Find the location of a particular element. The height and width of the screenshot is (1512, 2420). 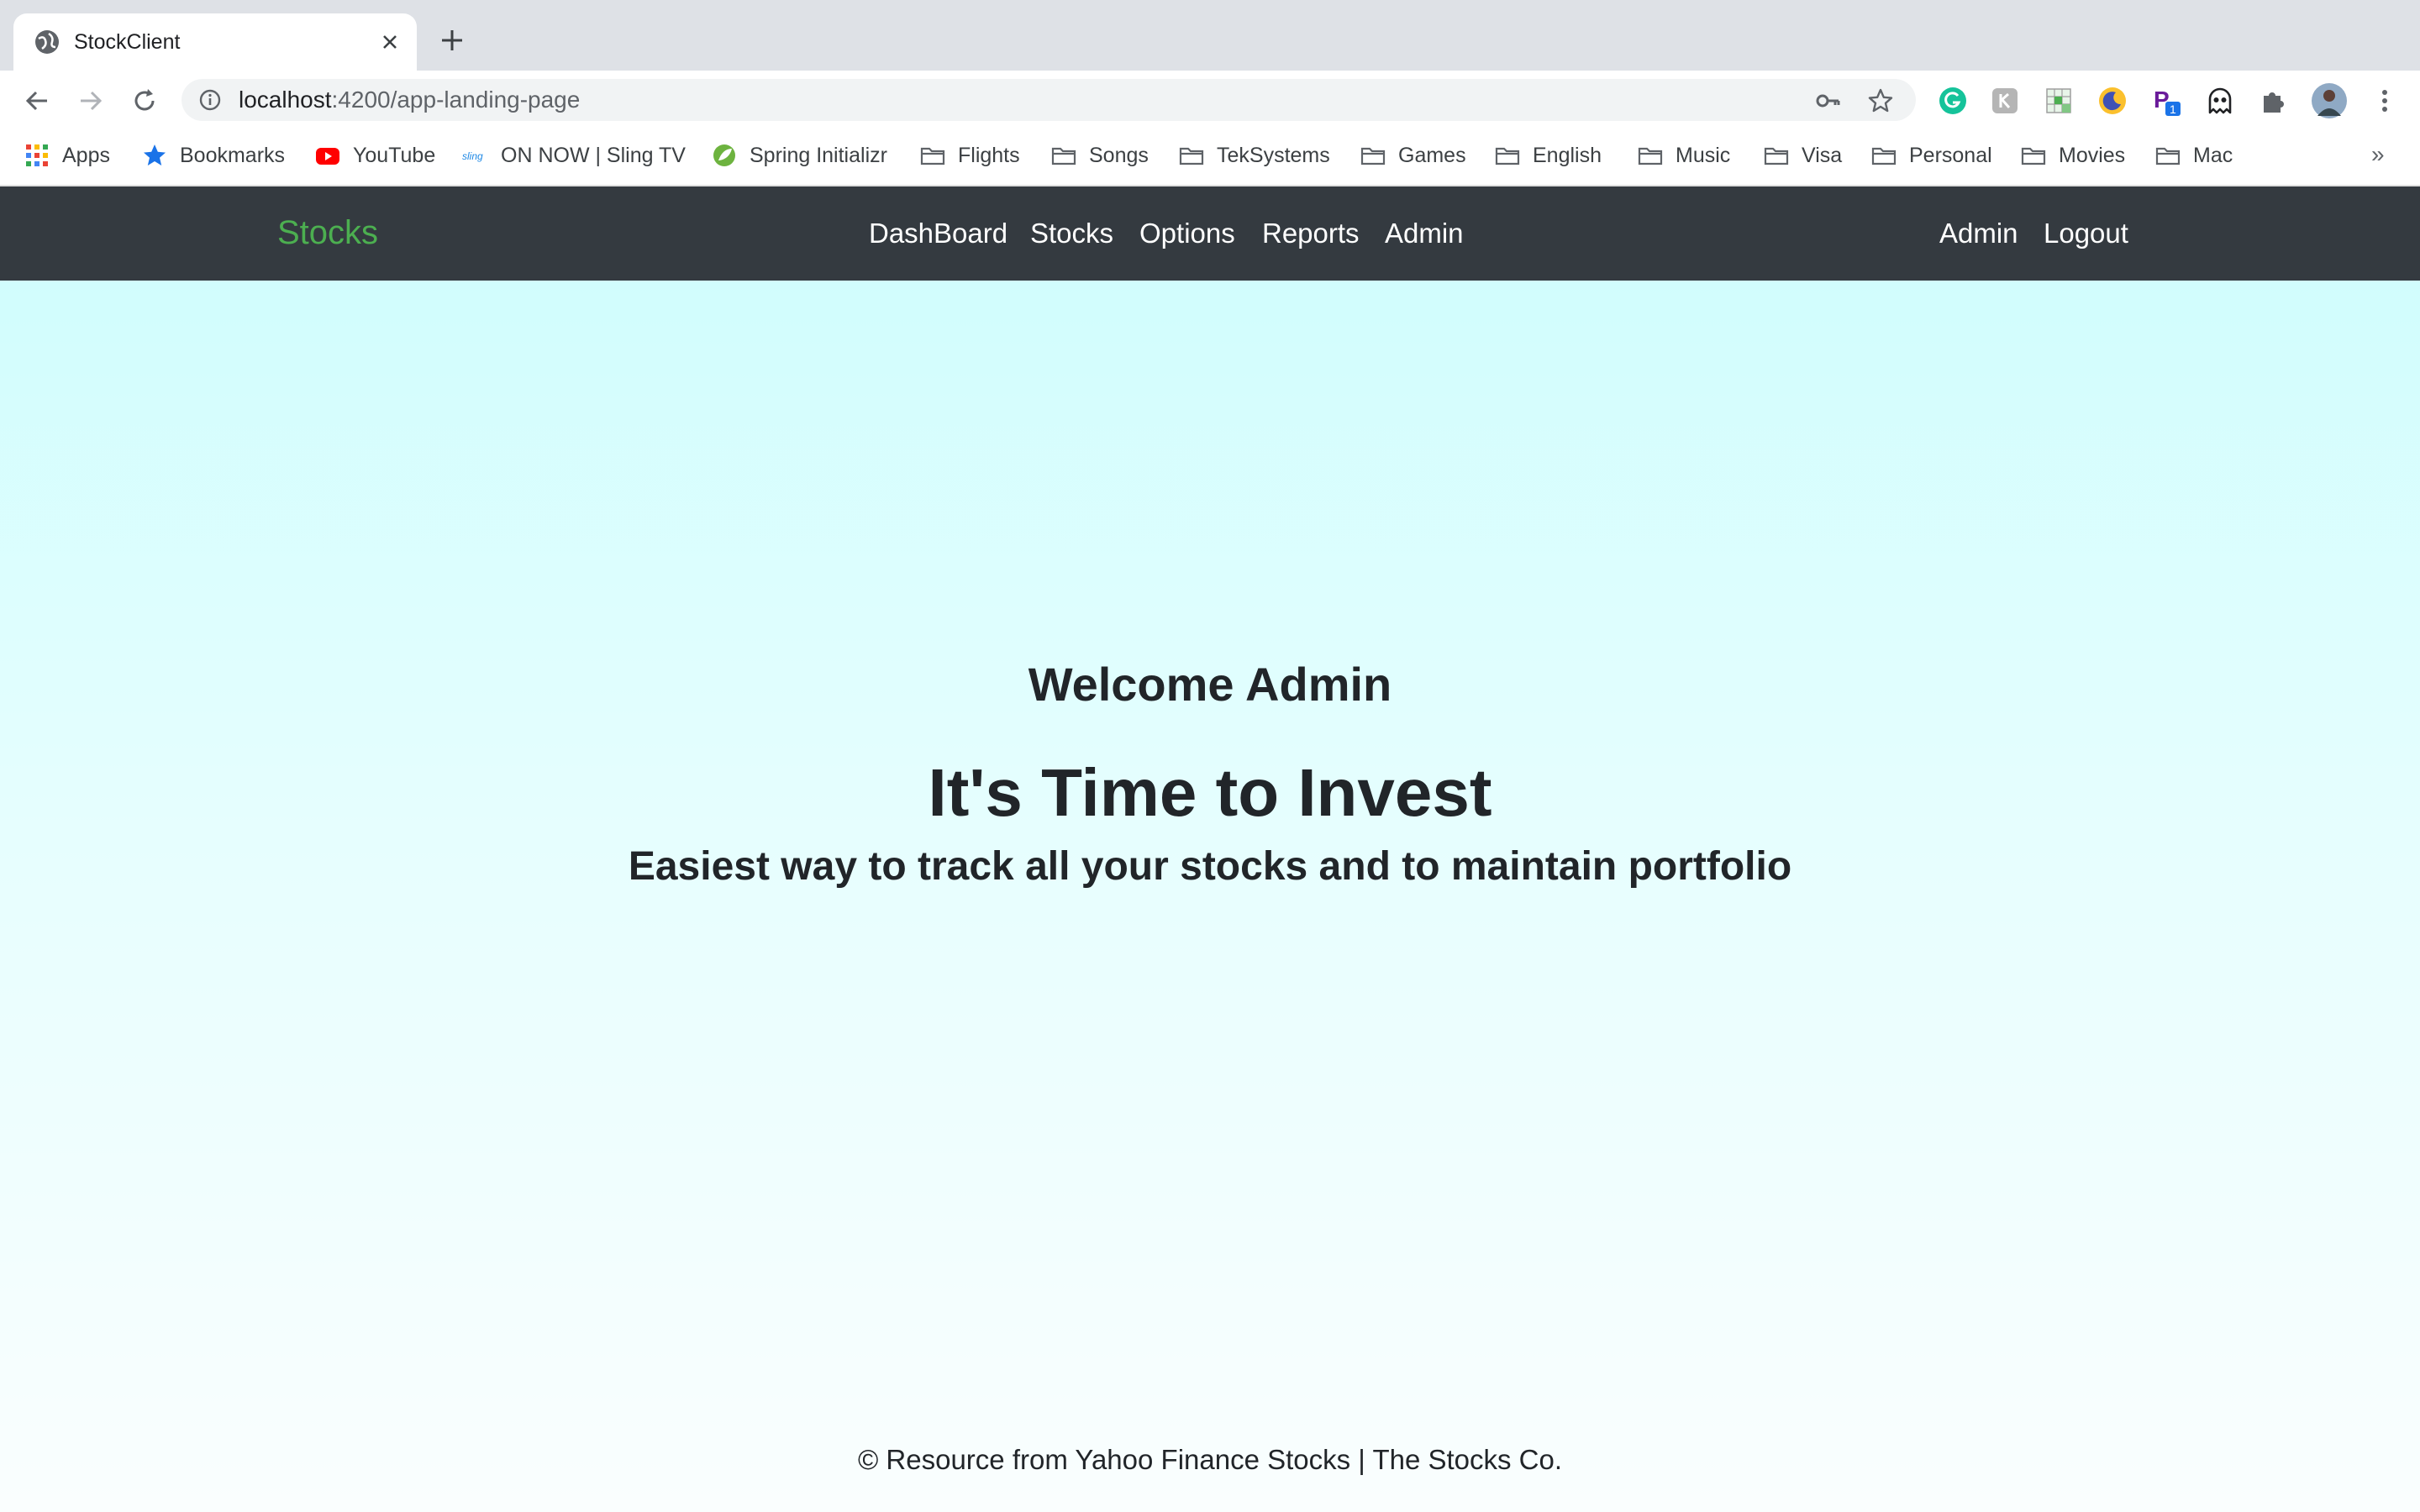

bookmark-folder: Visa is located at coordinates (1802, 155).